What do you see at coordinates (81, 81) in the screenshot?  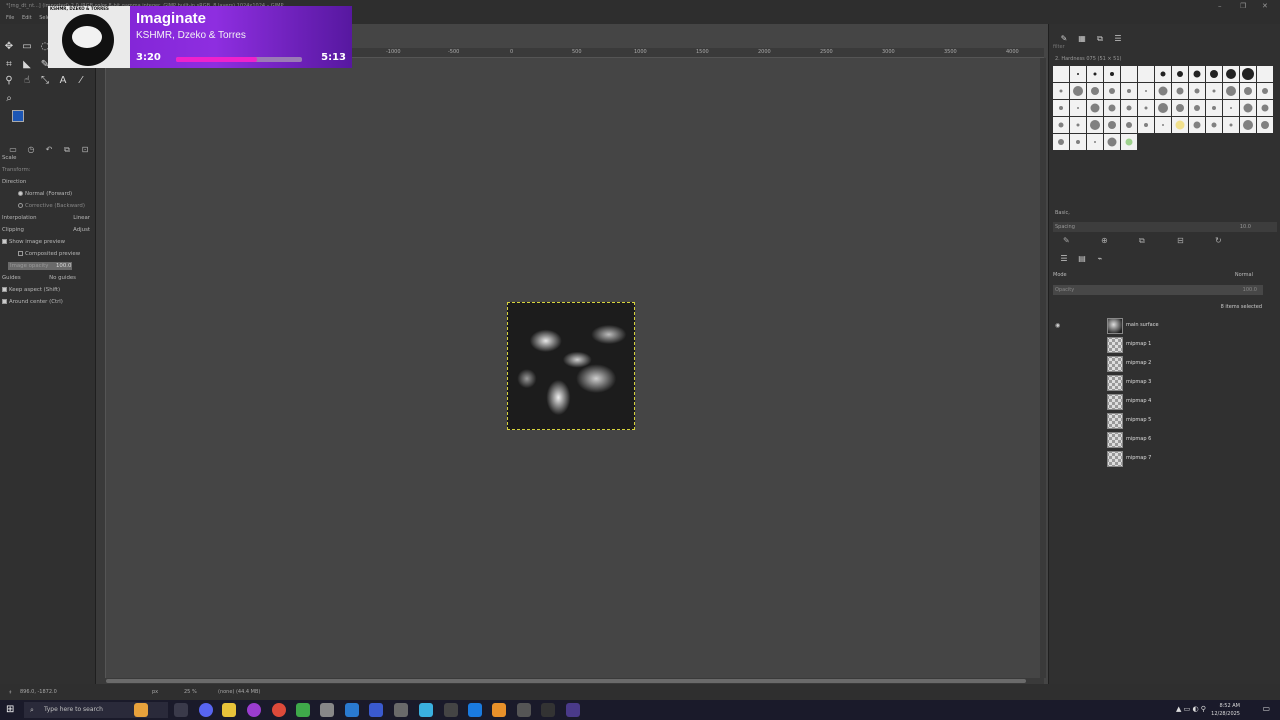 I see `color-picker-tool-icon: ⁄` at bounding box center [81, 81].